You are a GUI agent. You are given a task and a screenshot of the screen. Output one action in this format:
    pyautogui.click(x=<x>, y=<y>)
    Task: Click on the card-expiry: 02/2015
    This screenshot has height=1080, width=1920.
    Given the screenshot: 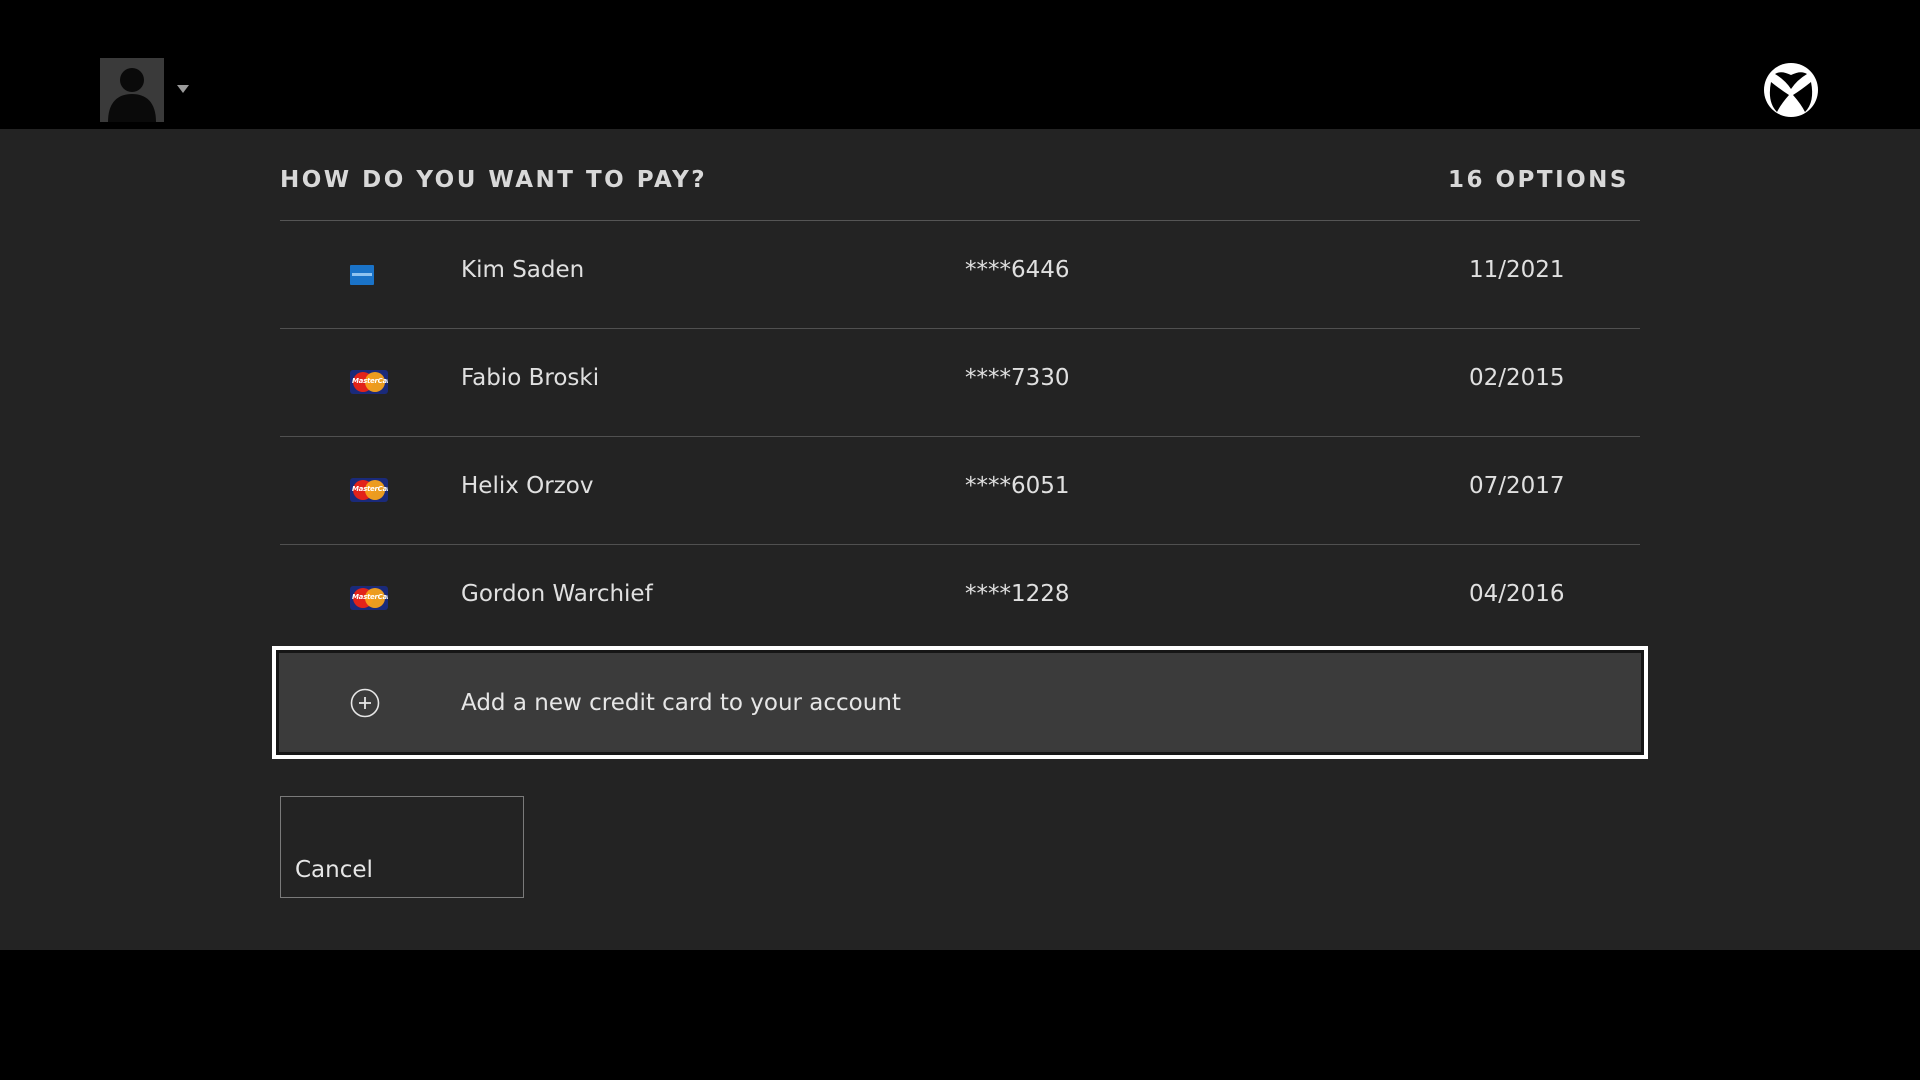 What is the action you would take?
    pyautogui.click(x=1517, y=378)
    